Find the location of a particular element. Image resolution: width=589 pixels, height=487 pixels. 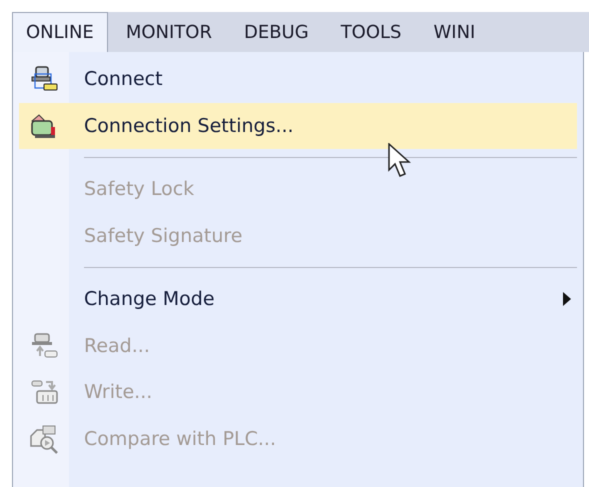

mouse-cursor-icon is located at coordinates (401, 161).